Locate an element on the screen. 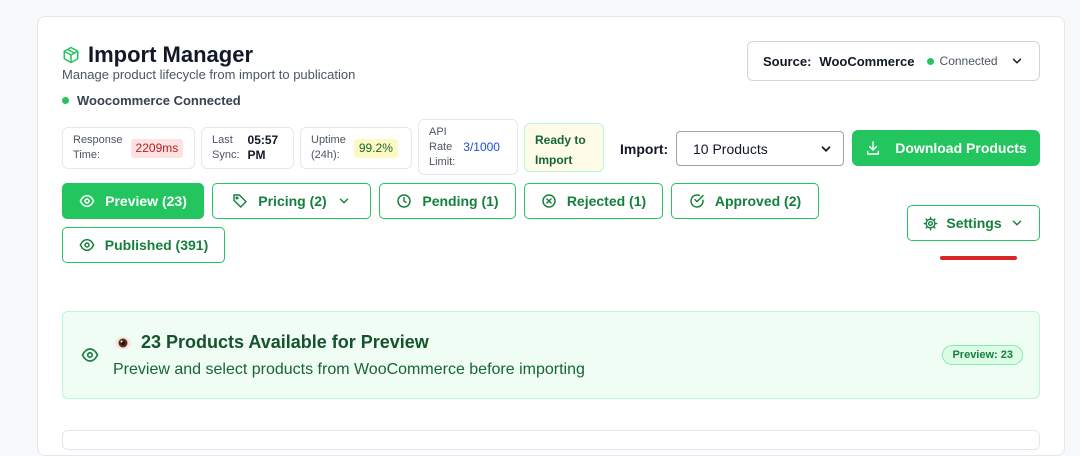 This screenshot has height=456, width=1080. settings-label: Settings is located at coordinates (974, 223).